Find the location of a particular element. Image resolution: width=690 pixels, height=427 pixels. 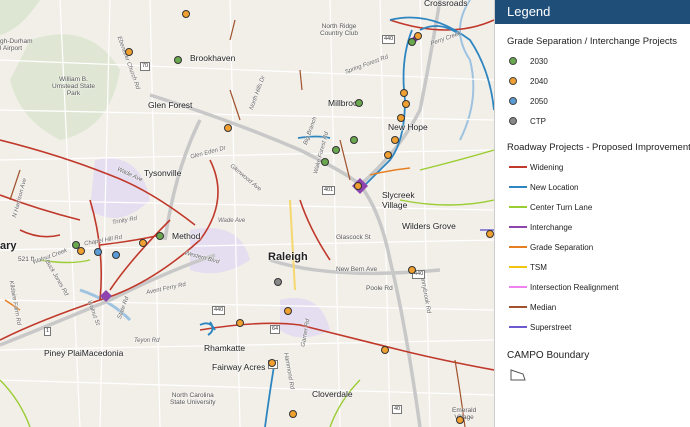

roadway-legend-label: Median is located at coordinates (543, 307).